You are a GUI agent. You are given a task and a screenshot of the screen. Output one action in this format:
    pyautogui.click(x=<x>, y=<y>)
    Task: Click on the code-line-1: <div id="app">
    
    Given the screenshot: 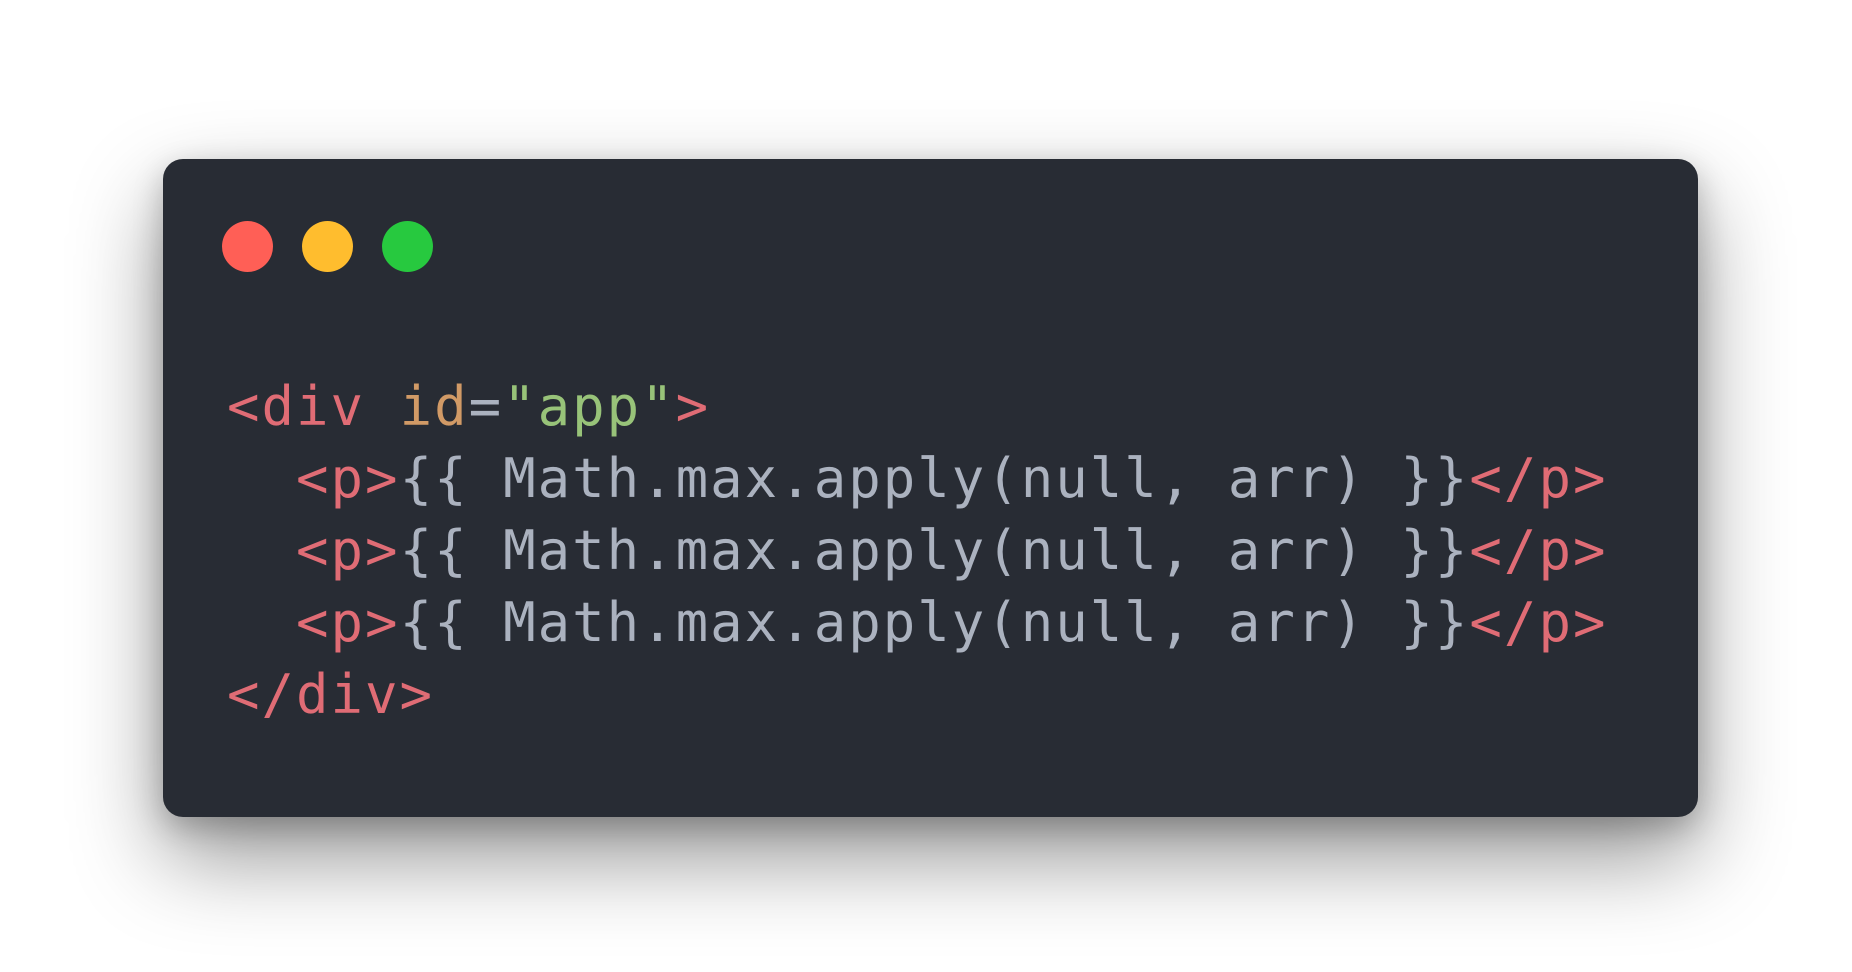 What is the action you would take?
    pyautogui.click(x=917, y=407)
    